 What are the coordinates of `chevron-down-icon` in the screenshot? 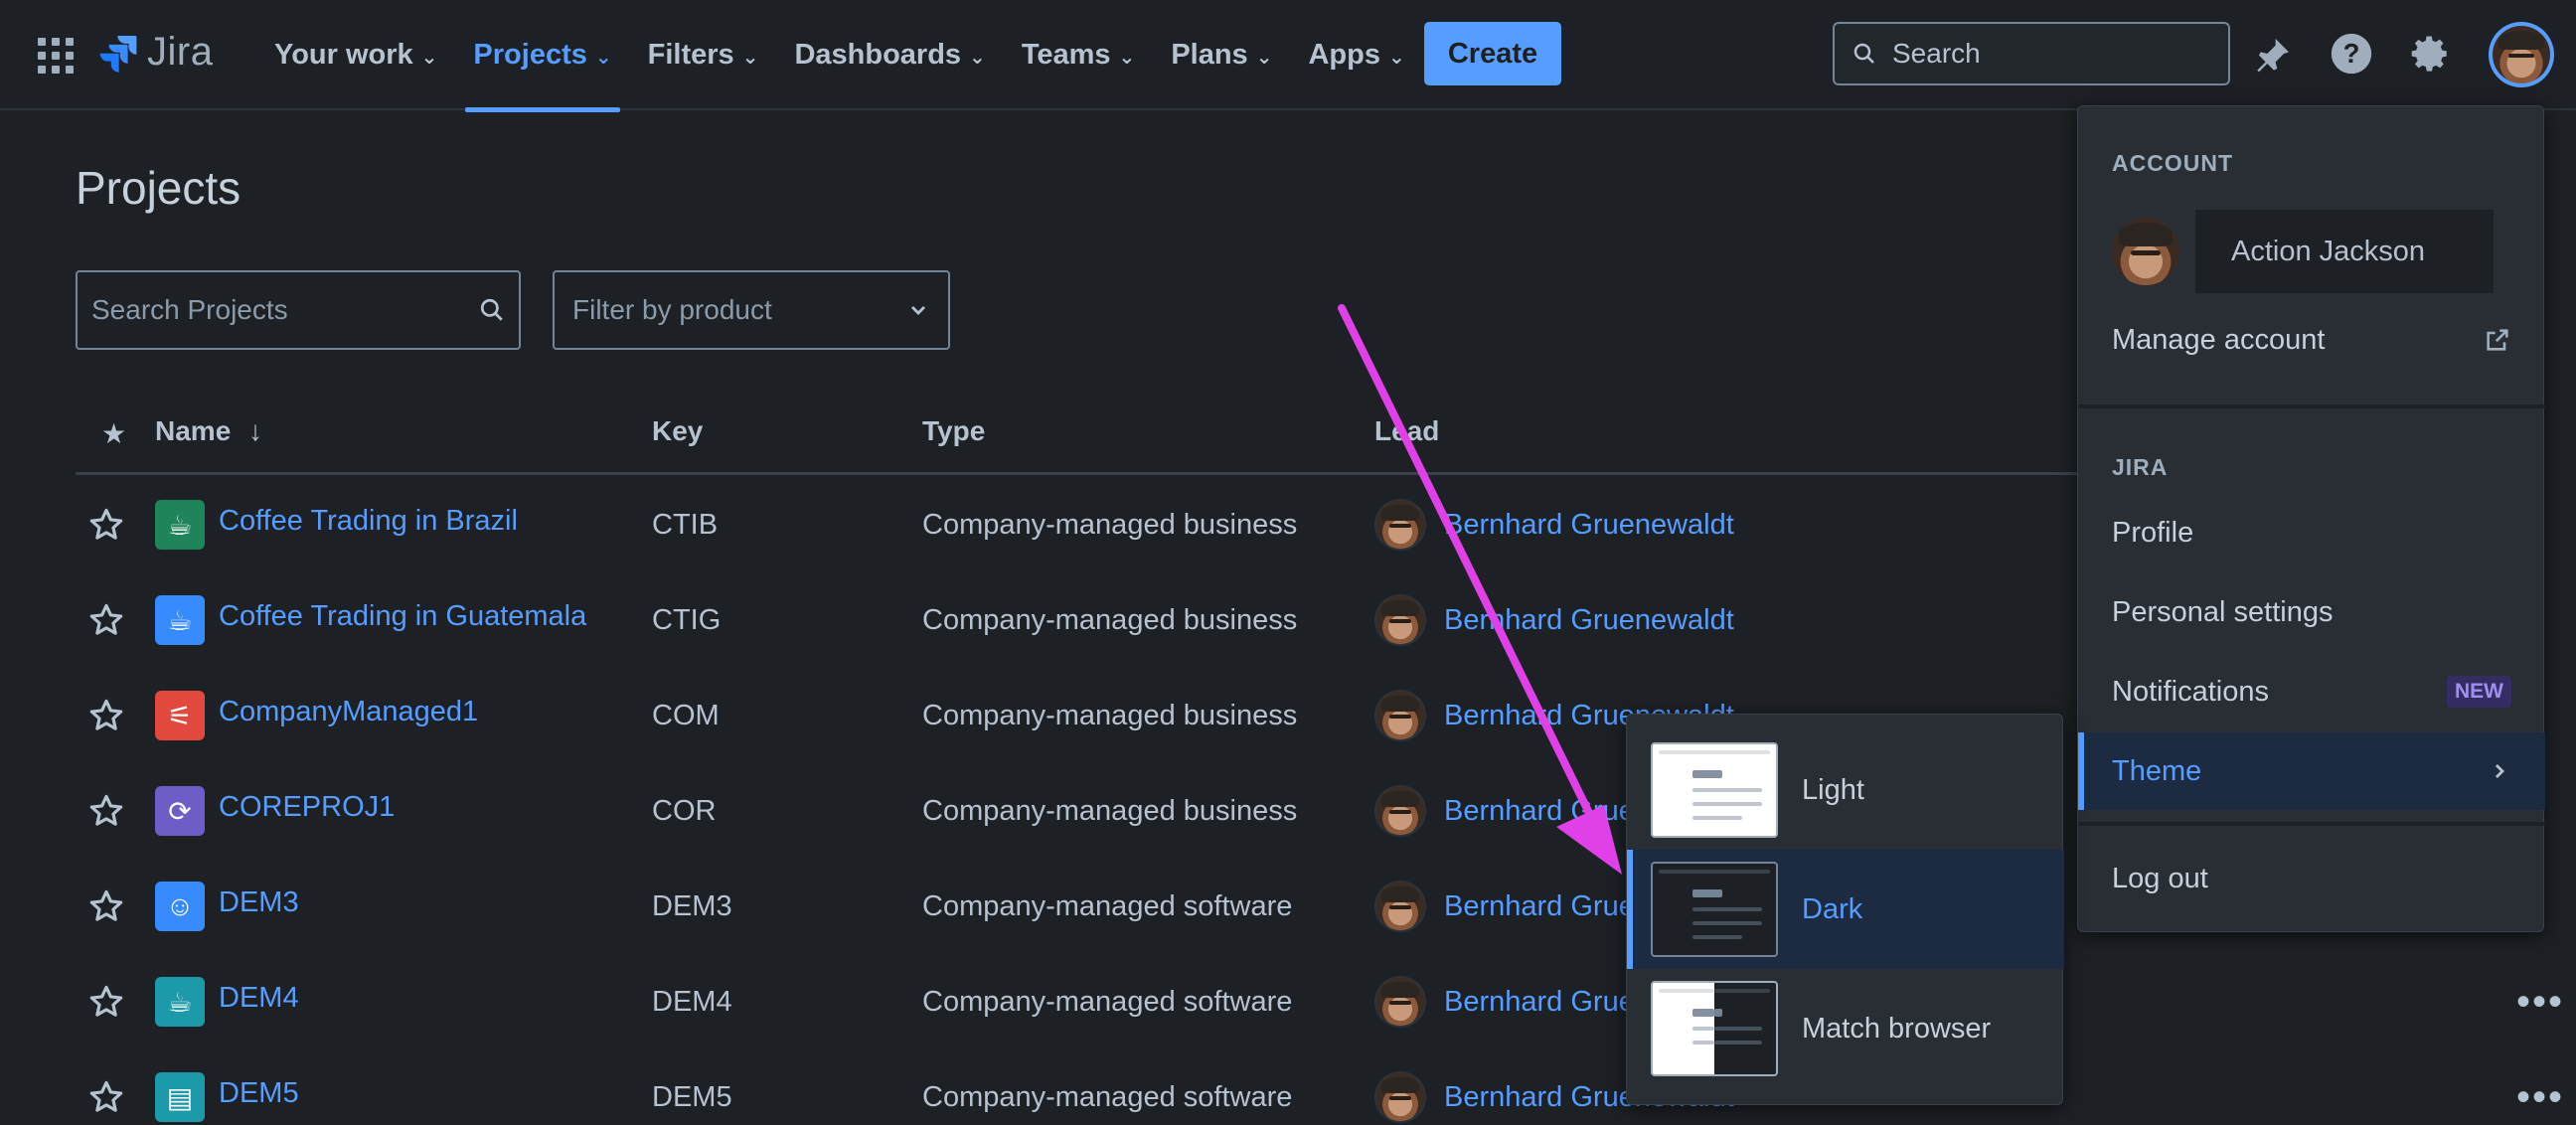 It's located at (918, 310).